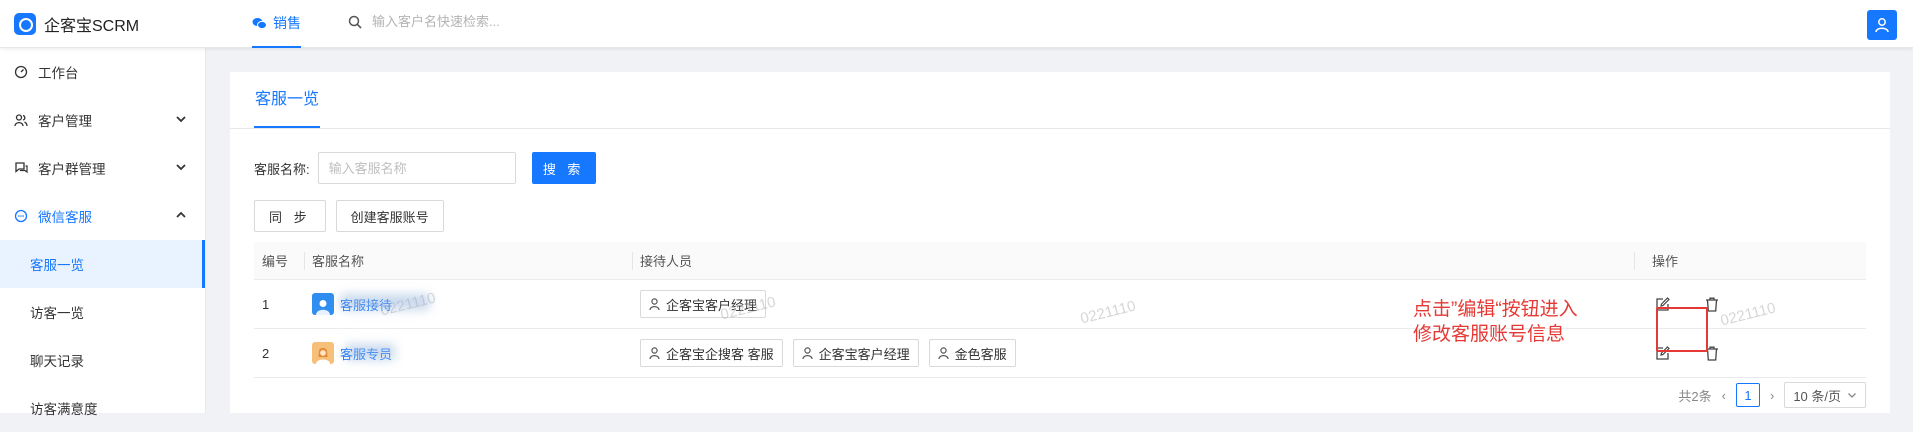 This screenshot has height=432, width=1913. Describe the element at coordinates (22, 120) in the screenshot. I see `users-icon` at that location.